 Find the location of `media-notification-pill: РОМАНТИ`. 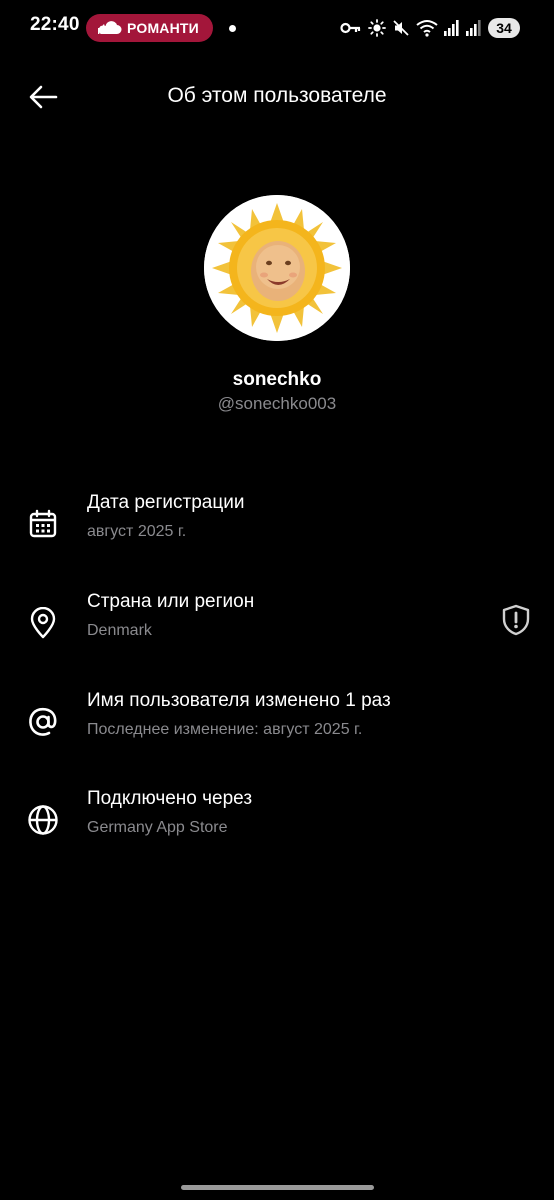

media-notification-pill: РОМАНТИ is located at coordinates (149, 28).